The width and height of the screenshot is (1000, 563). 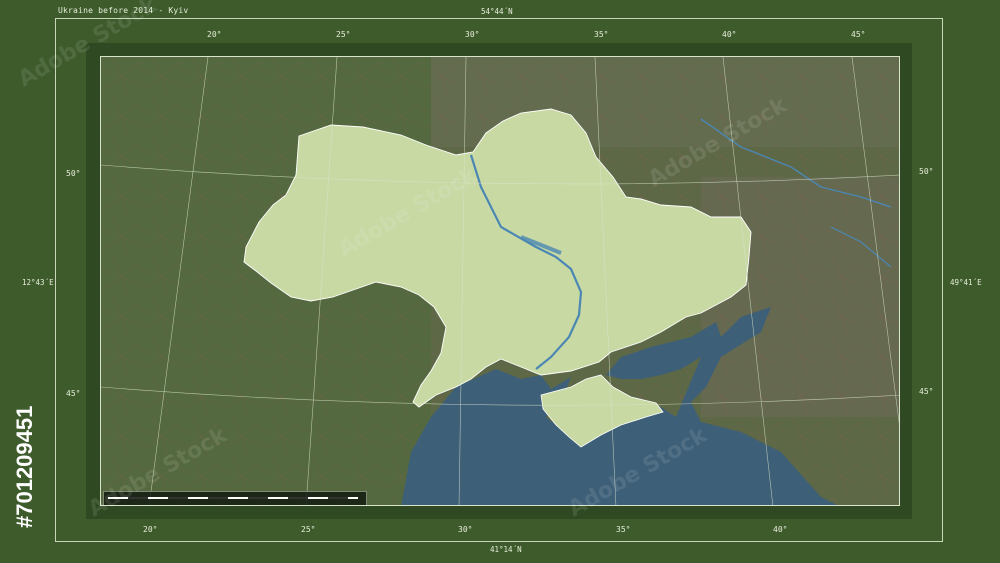 I want to click on lon-tick-bottom: 25°, so click(x=308, y=529).